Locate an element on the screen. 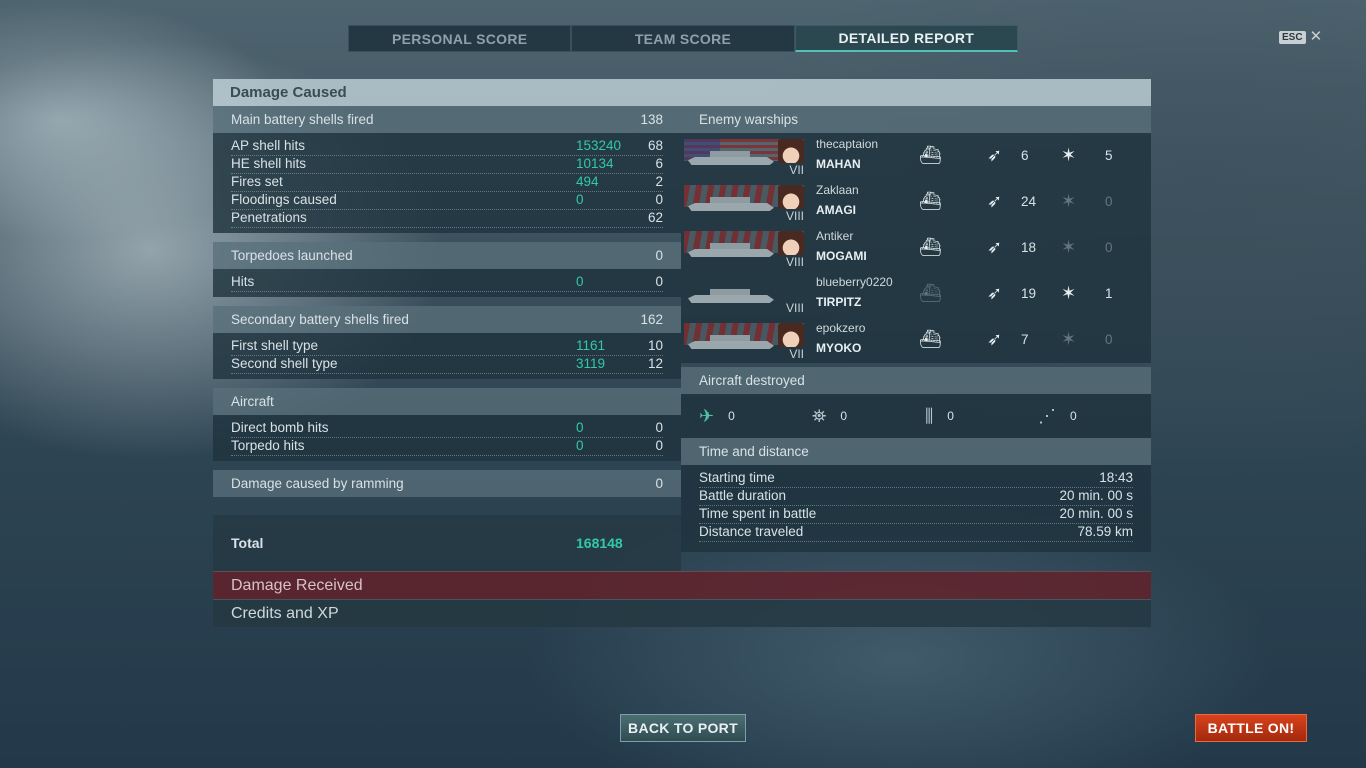 The image size is (1366, 768). torpedoes-value: 0 is located at coordinates (659, 255).